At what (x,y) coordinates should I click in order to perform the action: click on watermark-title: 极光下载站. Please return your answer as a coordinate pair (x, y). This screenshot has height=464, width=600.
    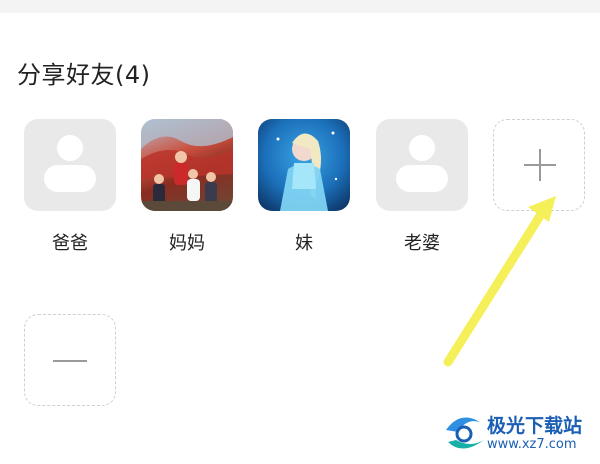
    Looking at the image, I should click on (535, 426).